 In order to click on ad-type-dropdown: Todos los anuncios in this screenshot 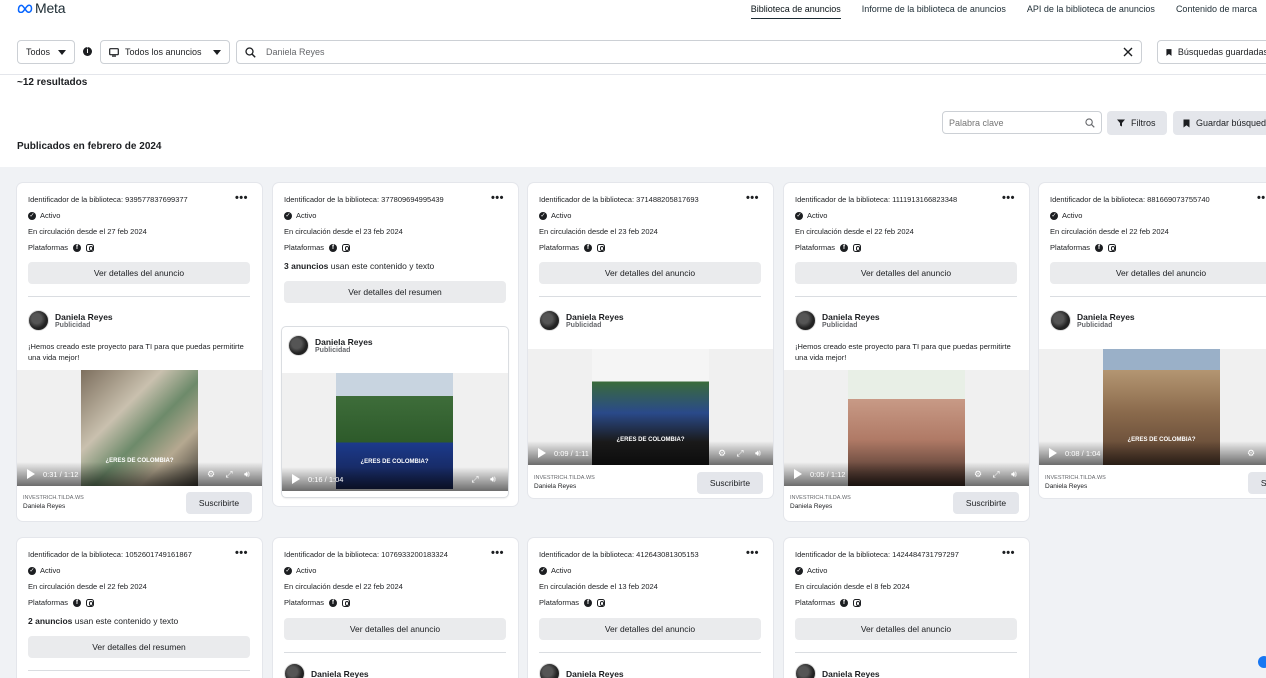, I will do `click(165, 52)`.